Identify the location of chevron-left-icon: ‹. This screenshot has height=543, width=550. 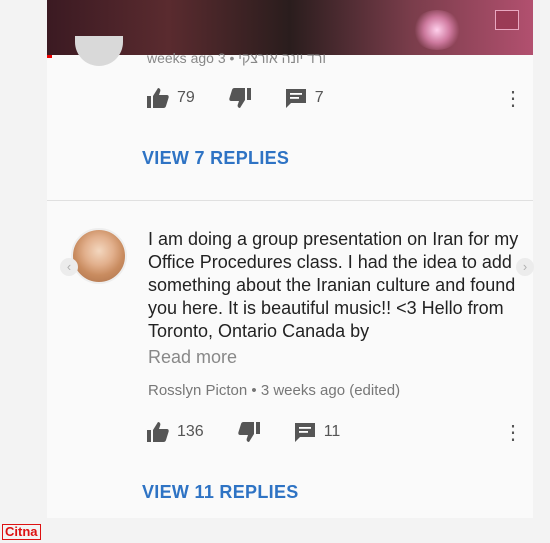
(69, 267).